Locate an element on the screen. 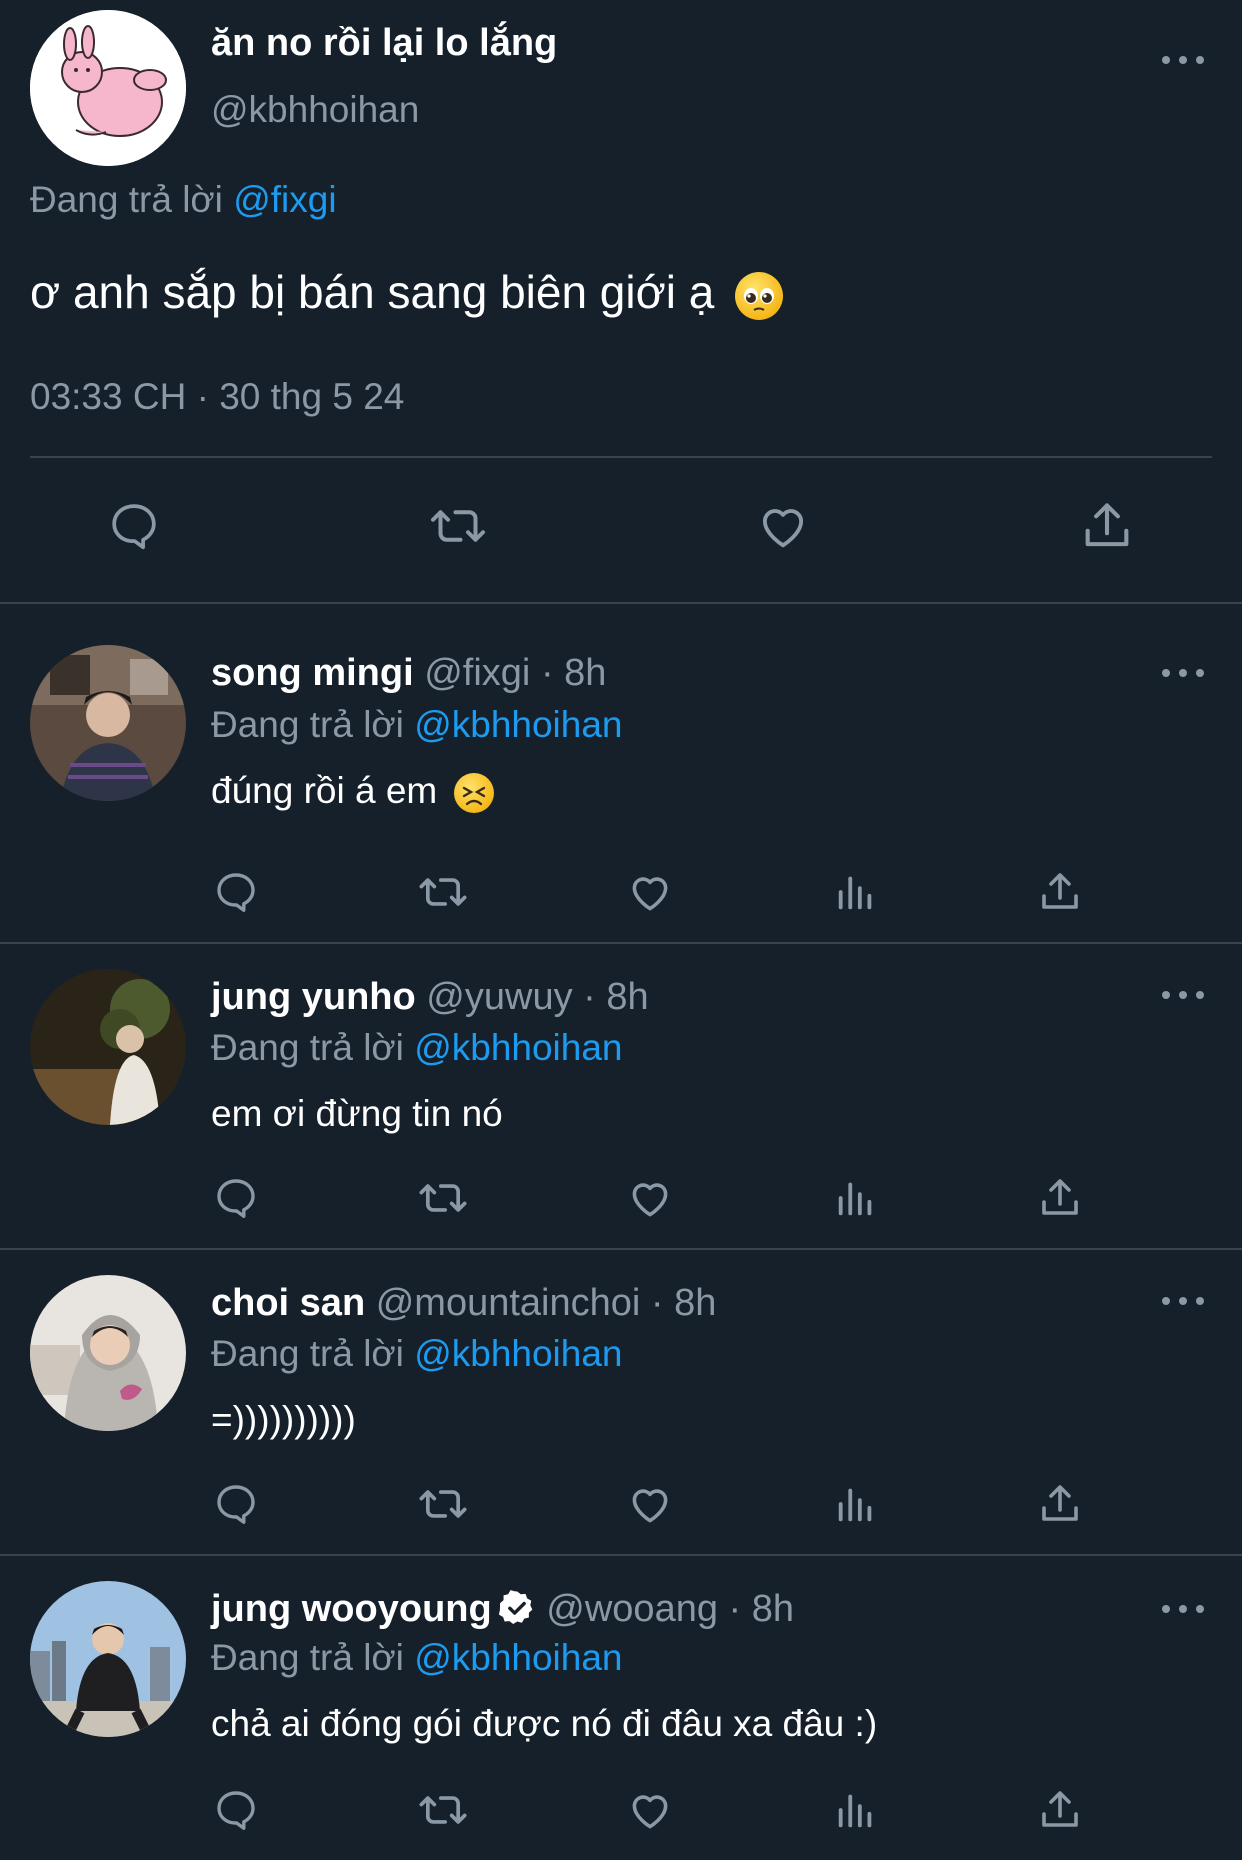  display-name: song mingi is located at coordinates (312, 673).